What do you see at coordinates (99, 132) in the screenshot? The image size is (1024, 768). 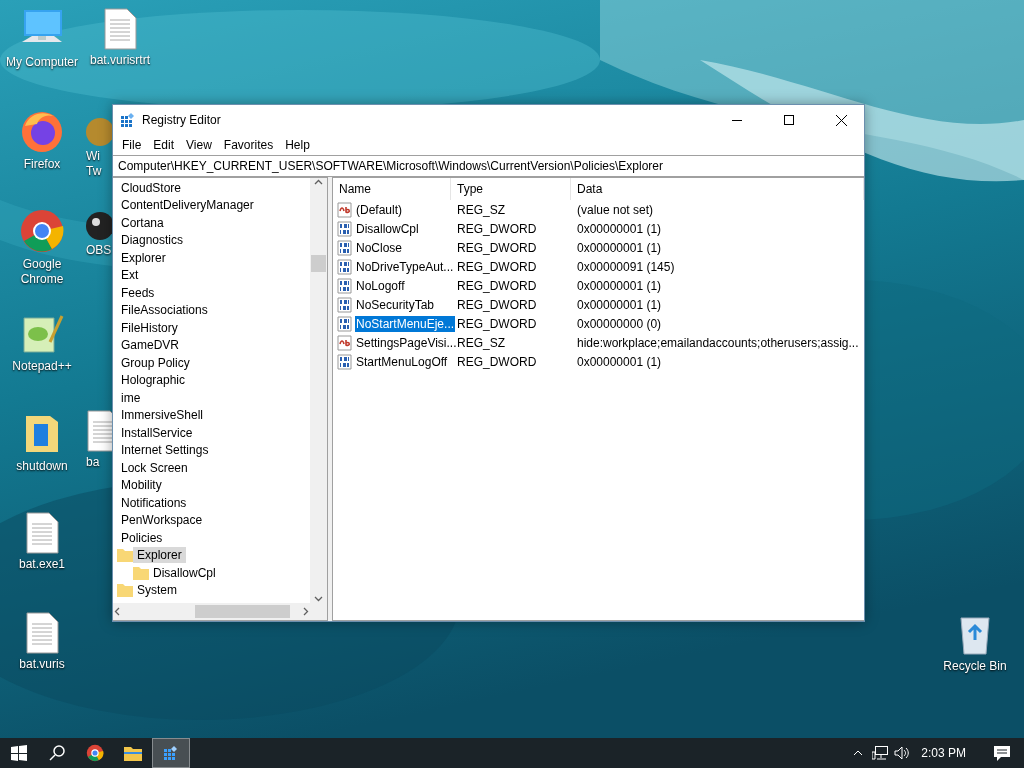 I see `app-icon` at bounding box center [99, 132].